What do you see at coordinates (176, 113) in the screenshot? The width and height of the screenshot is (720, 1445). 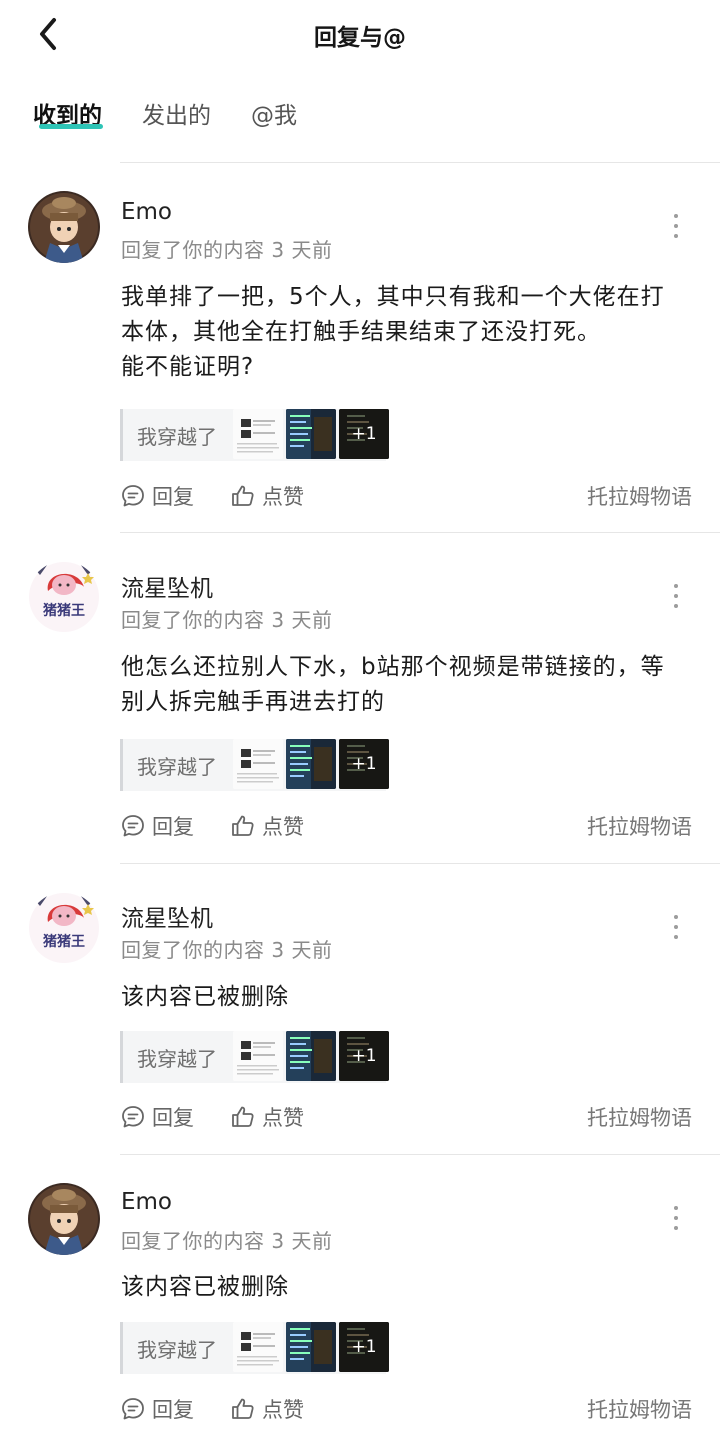 I see `tab-sent: 发出的` at bounding box center [176, 113].